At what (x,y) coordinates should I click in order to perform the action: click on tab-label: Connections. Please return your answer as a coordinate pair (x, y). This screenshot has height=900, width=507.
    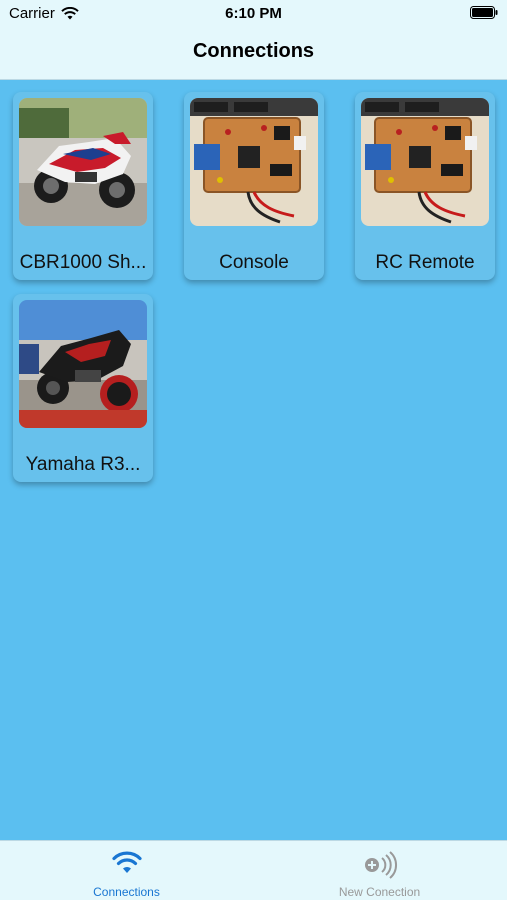
    Looking at the image, I should click on (126, 892).